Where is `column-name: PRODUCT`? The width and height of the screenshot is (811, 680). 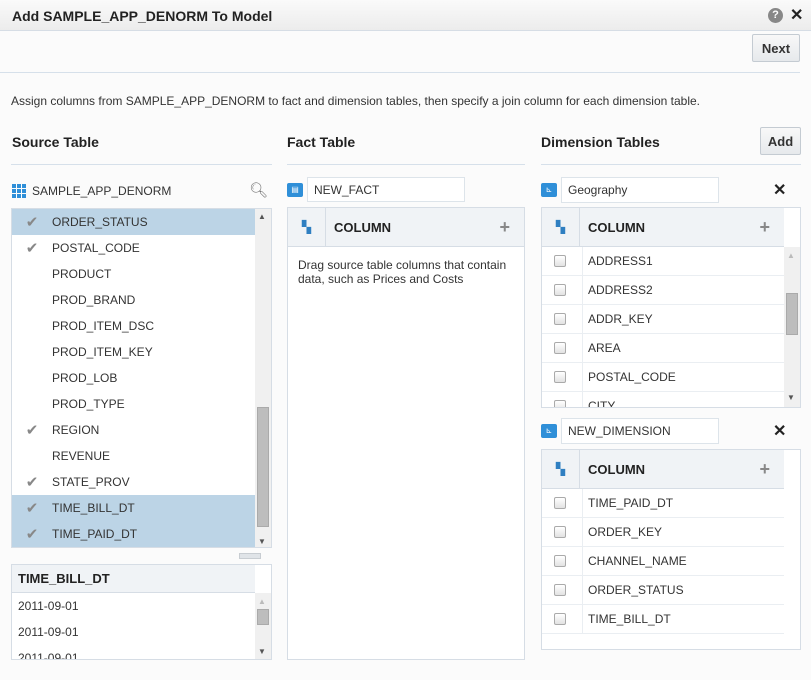
column-name: PRODUCT is located at coordinates (82, 274).